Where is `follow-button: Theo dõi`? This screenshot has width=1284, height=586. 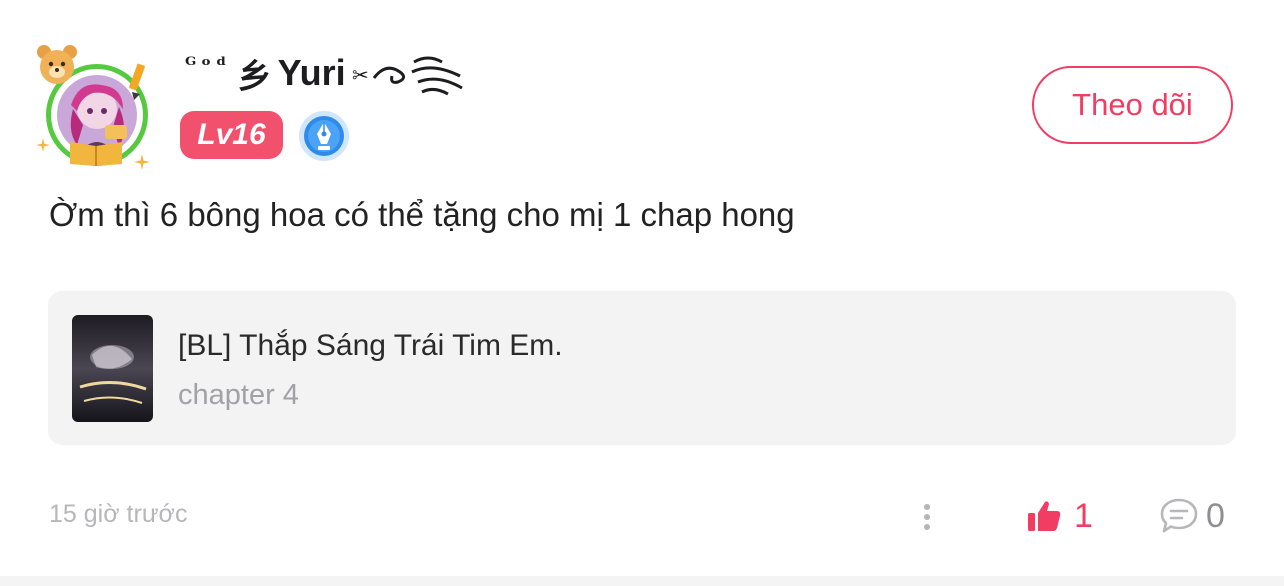 follow-button: Theo dõi is located at coordinates (1132, 105).